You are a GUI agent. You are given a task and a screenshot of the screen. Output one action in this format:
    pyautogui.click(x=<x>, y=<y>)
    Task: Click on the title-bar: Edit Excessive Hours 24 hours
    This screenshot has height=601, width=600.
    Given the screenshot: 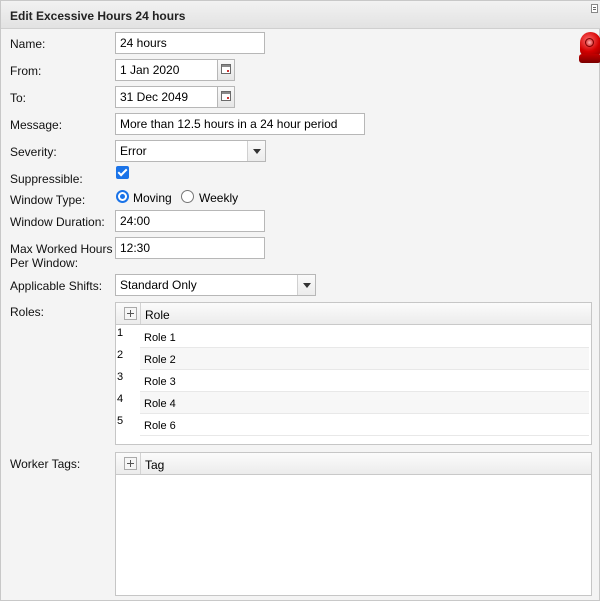 What is the action you would take?
    pyautogui.click(x=300, y=15)
    